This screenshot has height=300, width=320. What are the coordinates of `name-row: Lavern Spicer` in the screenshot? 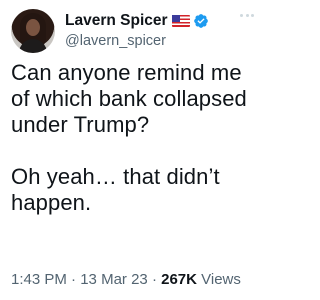 It's located at (137, 21).